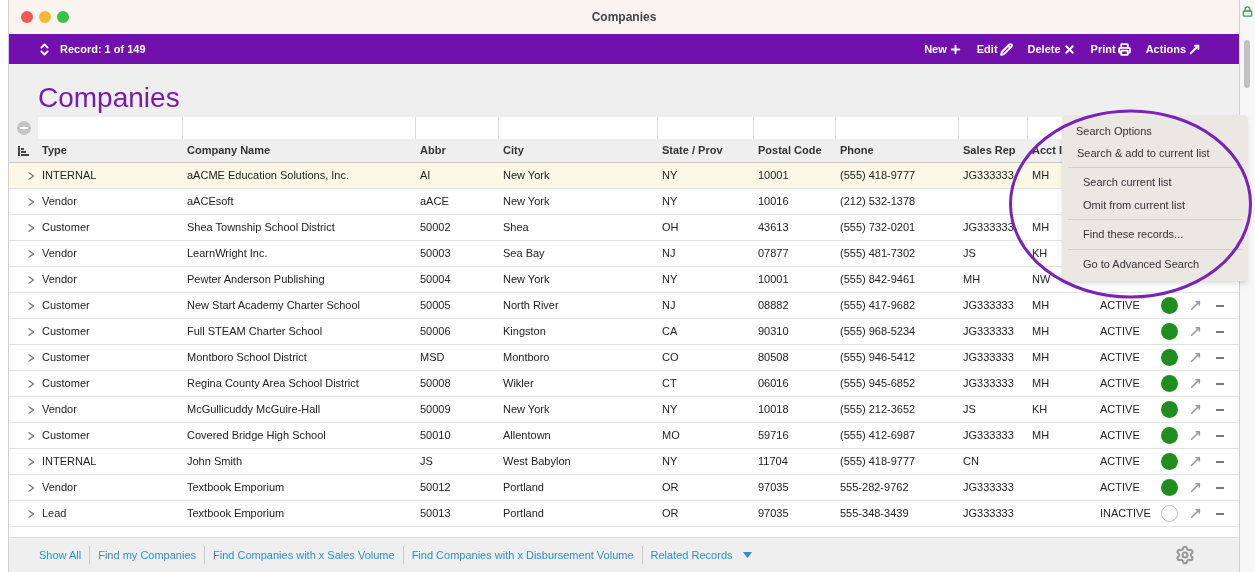  Describe the element at coordinates (671, 436) in the screenshot. I see `table-cell-text: MO` at that location.